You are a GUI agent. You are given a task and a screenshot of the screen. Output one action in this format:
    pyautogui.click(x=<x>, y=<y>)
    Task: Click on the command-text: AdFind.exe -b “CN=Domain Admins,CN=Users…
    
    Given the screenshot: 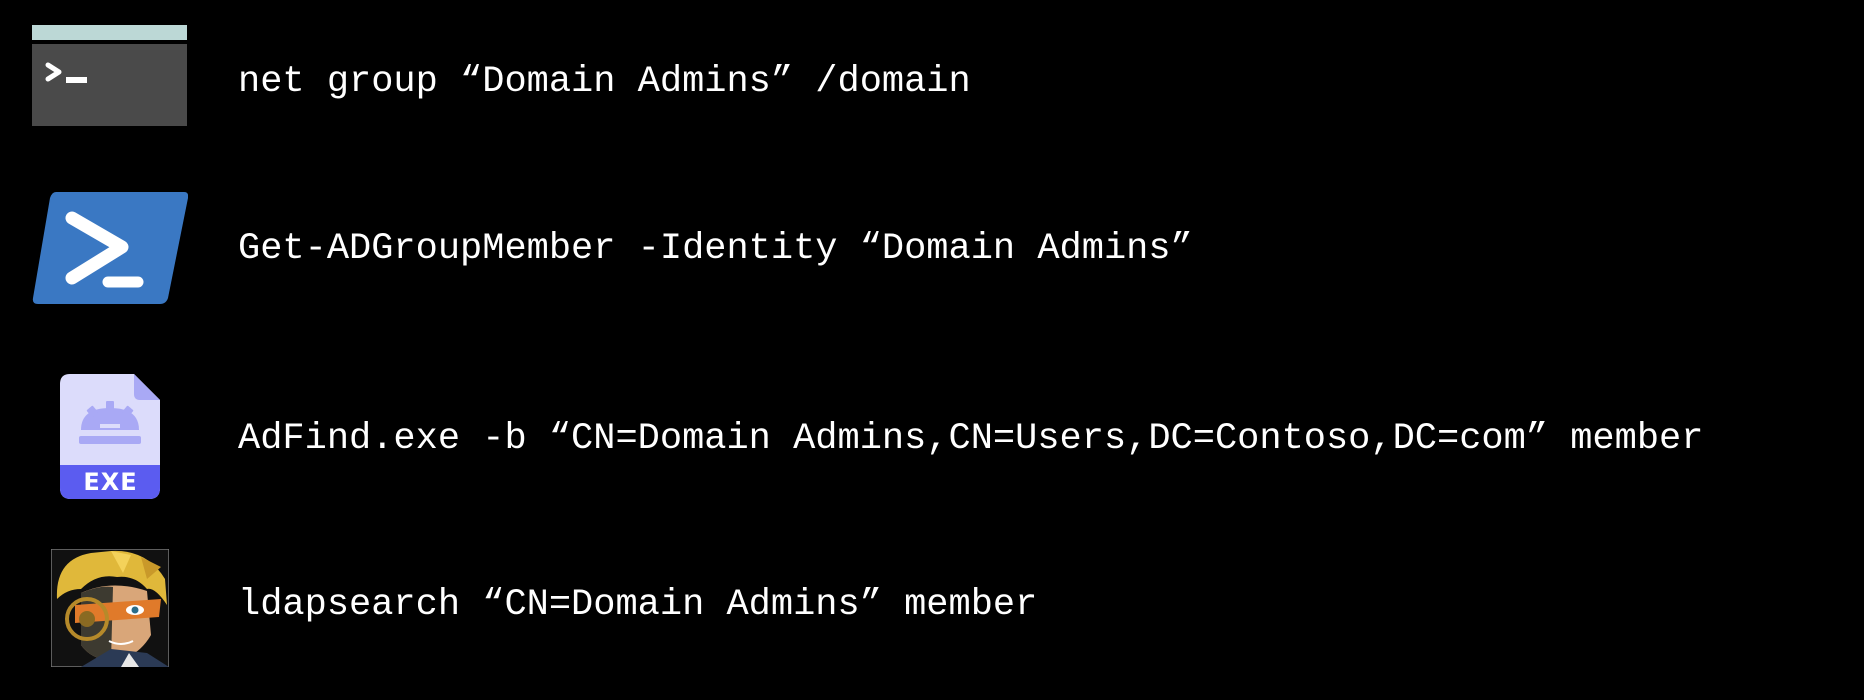 What is the action you would take?
    pyautogui.click(x=971, y=439)
    